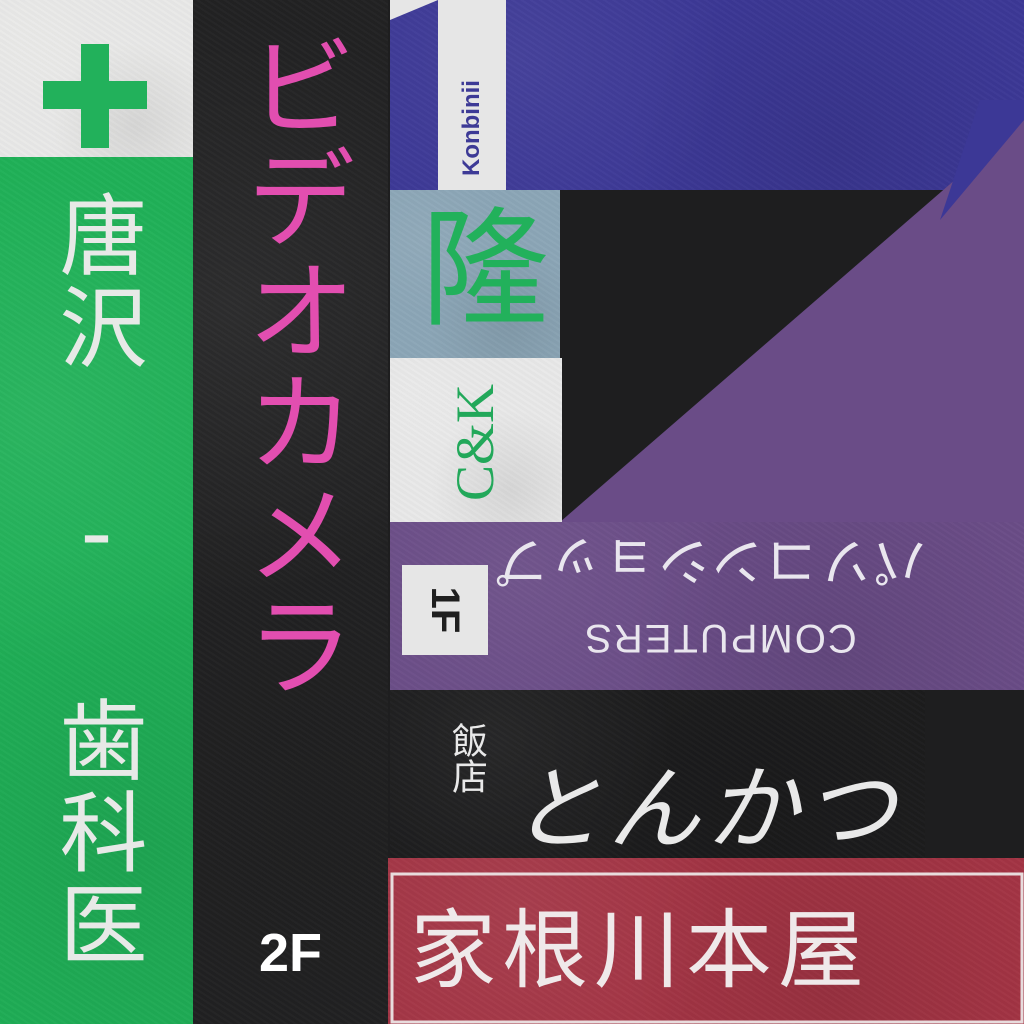  Describe the element at coordinates (484, 270) in the screenshot. I see `takashi-label: 隆` at that location.